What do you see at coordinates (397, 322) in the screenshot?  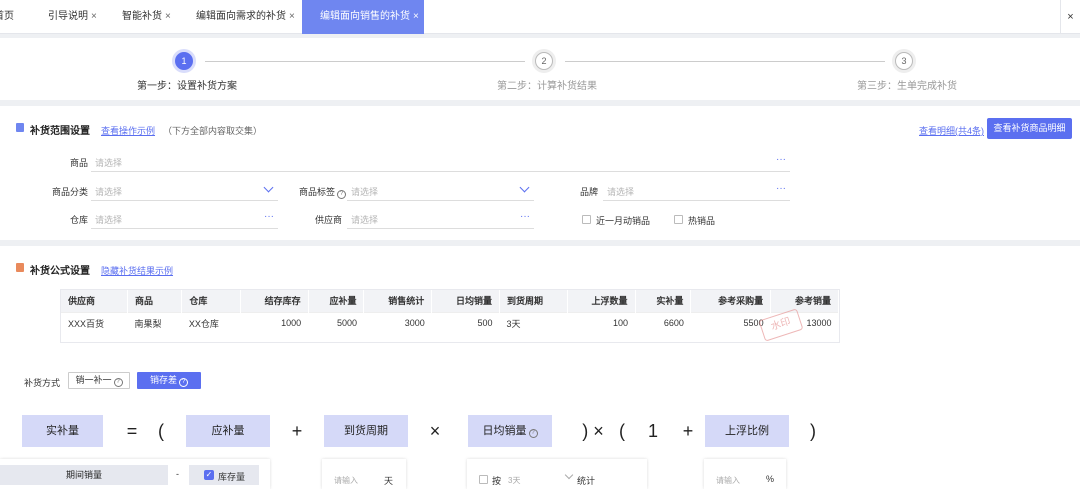 I see `table-cell: 3000` at bounding box center [397, 322].